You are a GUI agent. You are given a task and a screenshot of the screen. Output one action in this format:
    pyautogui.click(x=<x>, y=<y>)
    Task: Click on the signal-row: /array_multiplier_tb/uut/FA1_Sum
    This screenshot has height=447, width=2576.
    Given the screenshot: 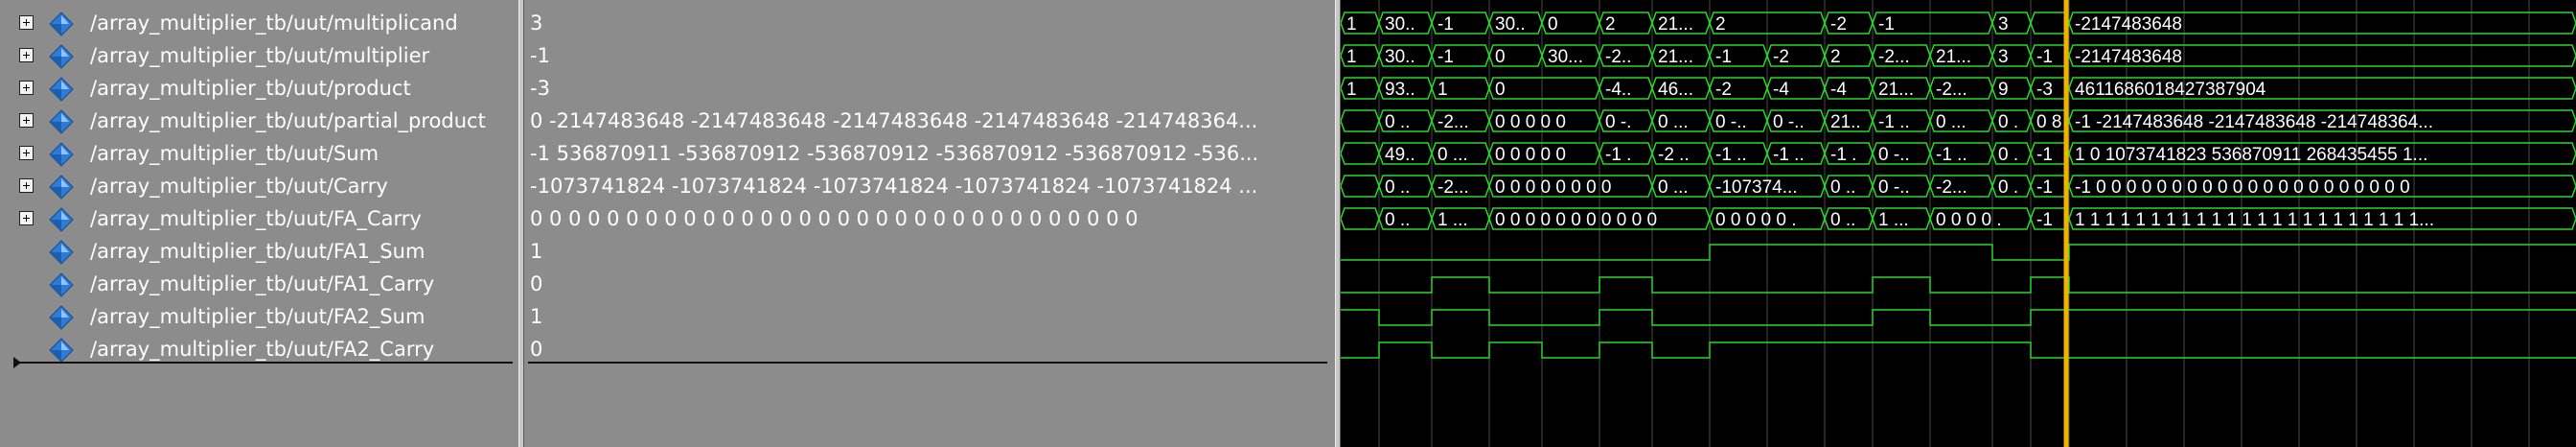 What is the action you would take?
    pyautogui.click(x=259, y=251)
    